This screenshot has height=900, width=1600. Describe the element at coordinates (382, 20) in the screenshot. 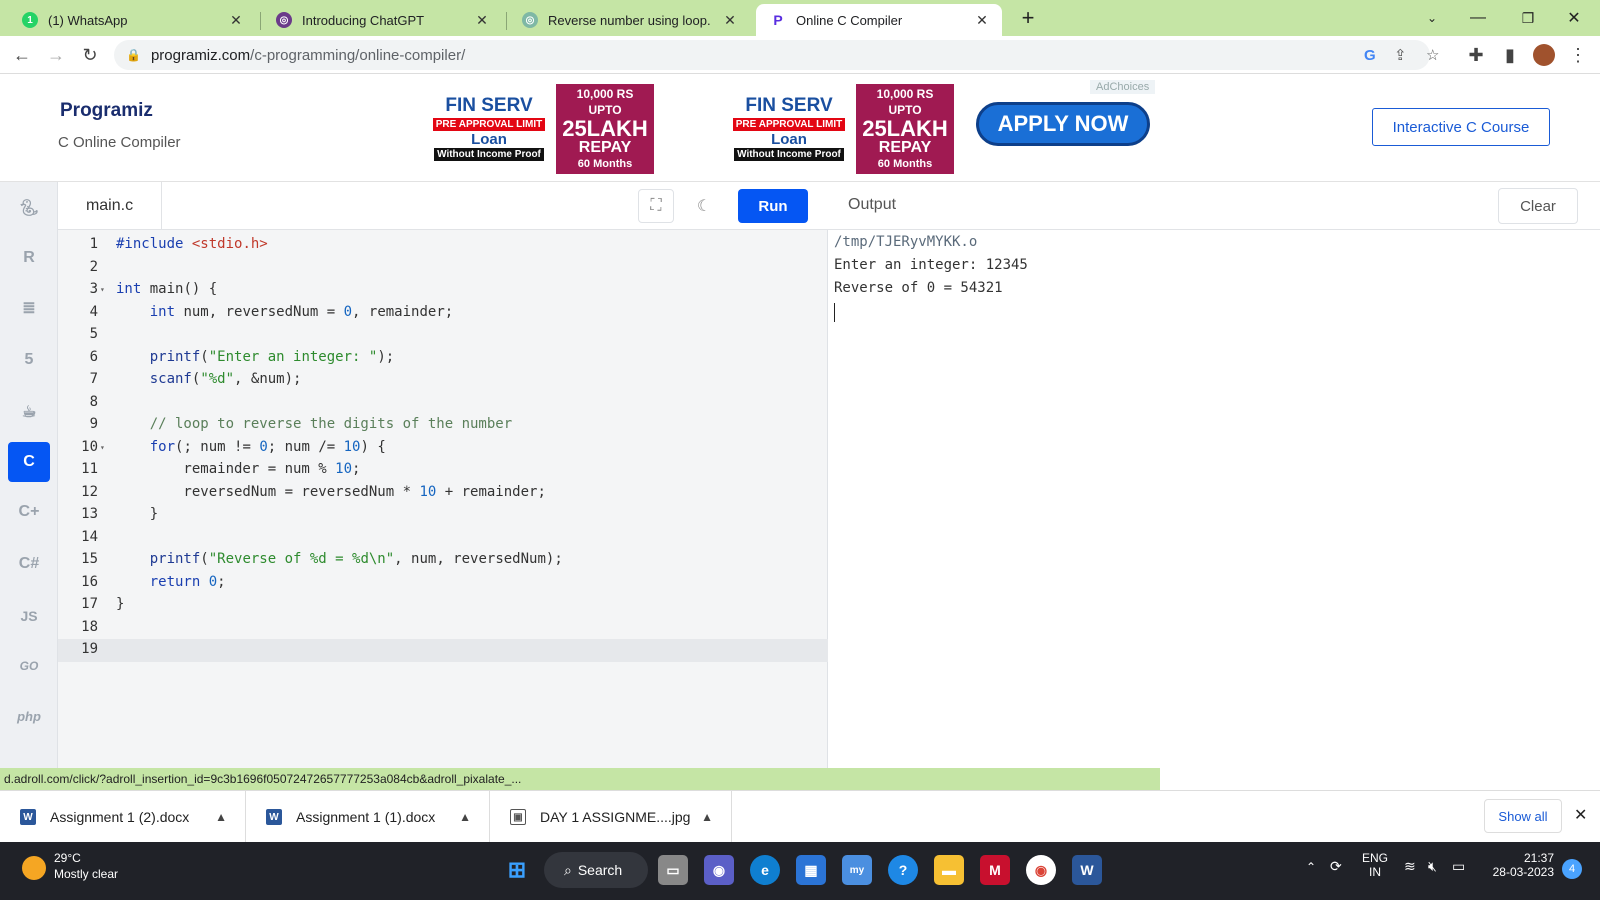

I see `tab-chatgpt: ◎ Introducing ChatGPT ✕` at that location.